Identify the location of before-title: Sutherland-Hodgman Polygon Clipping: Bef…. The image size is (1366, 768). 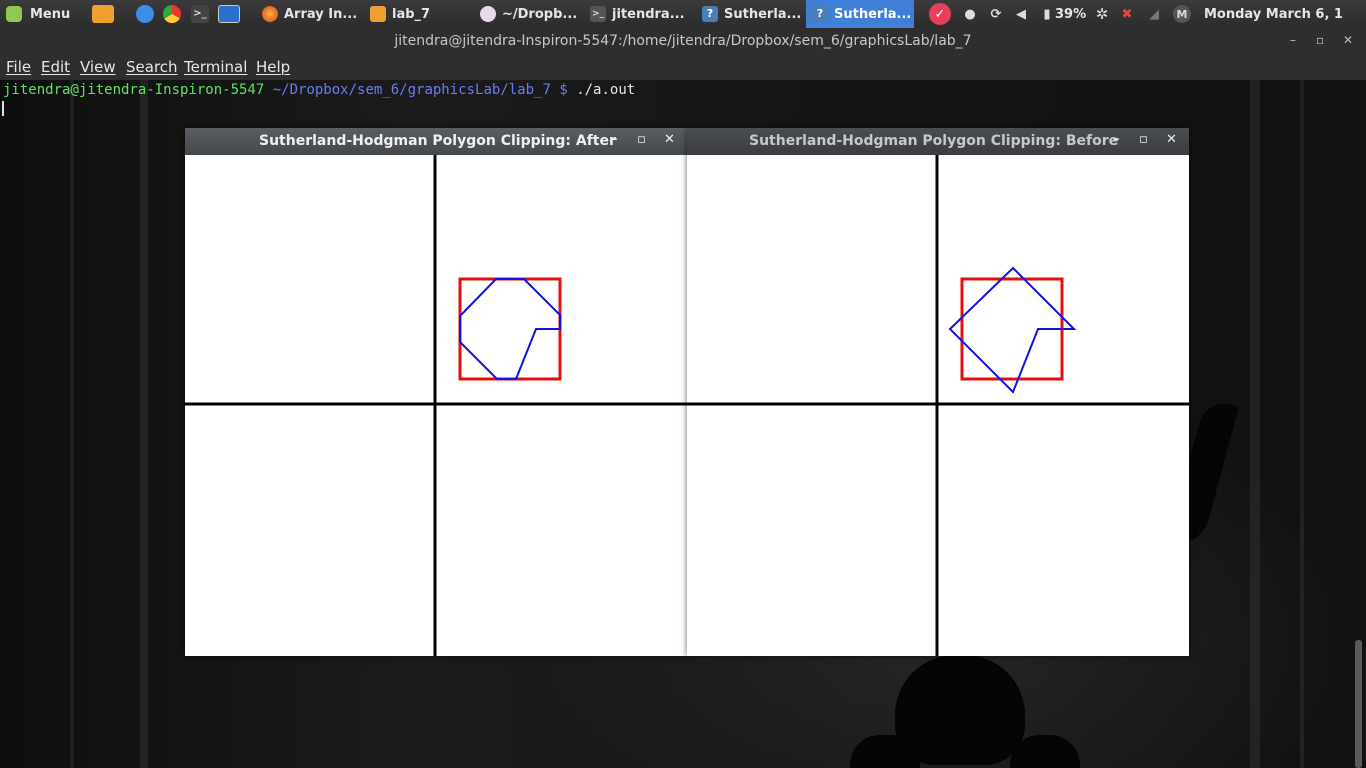
(934, 141).